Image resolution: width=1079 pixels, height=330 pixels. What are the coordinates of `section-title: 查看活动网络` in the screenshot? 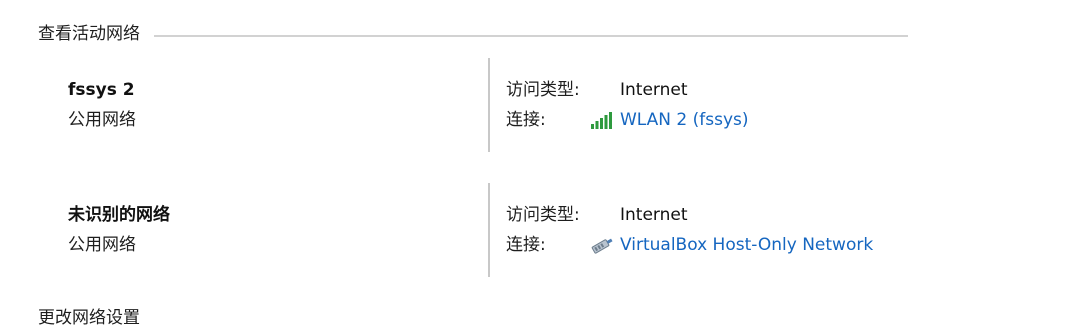 It's located at (89, 34).